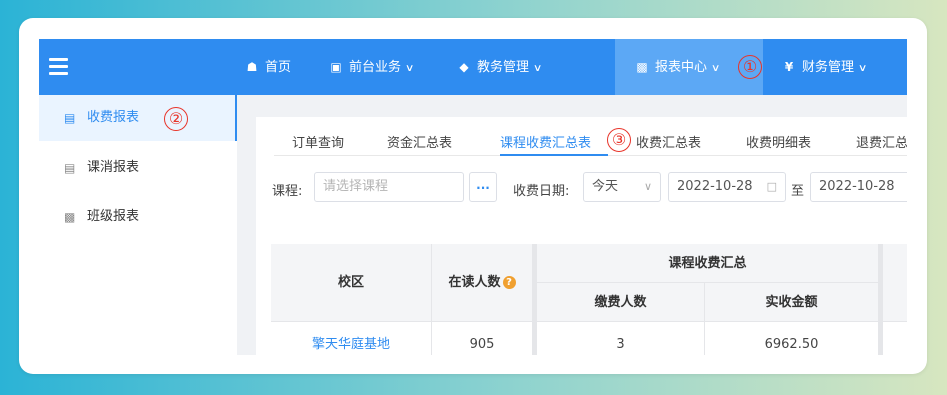 This screenshot has width=947, height=395. What do you see at coordinates (792, 338) in the screenshot?
I see `cell-amount: 6962.50` at bounding box center [792, 338].